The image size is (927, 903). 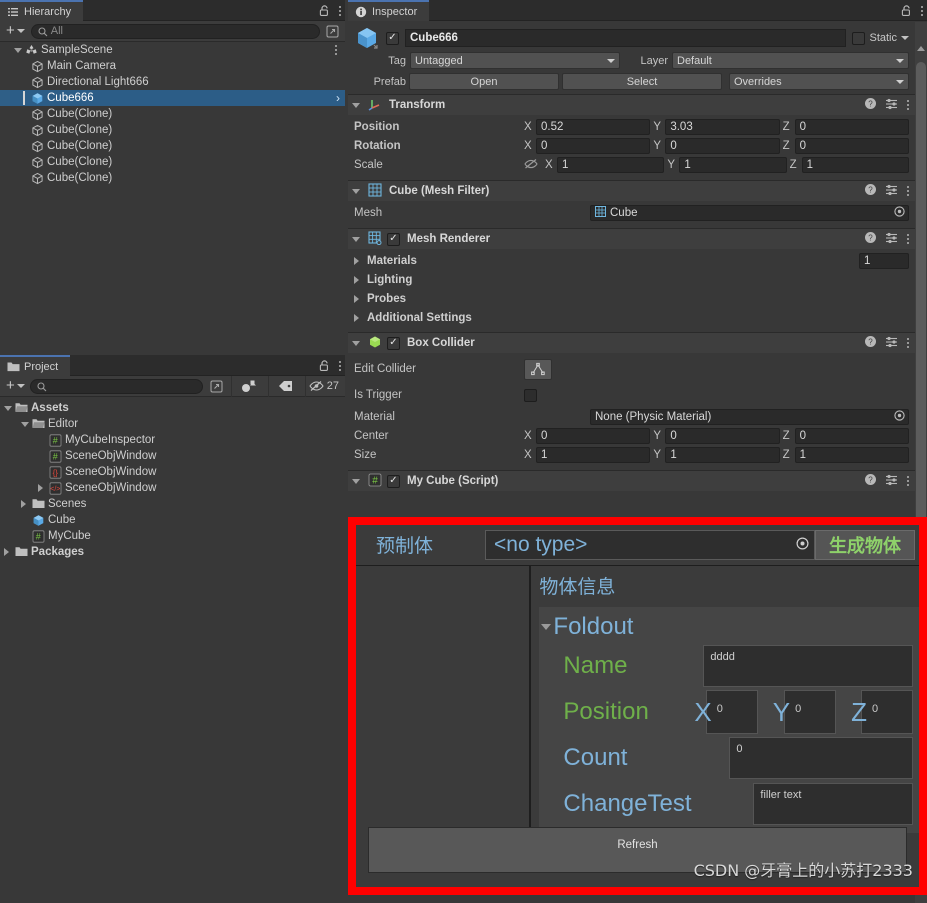 What do you see at coordinates (631, 260) in the screenshot?
I see `materials-foldout: Materials 1` at bounding box center [631, 260].